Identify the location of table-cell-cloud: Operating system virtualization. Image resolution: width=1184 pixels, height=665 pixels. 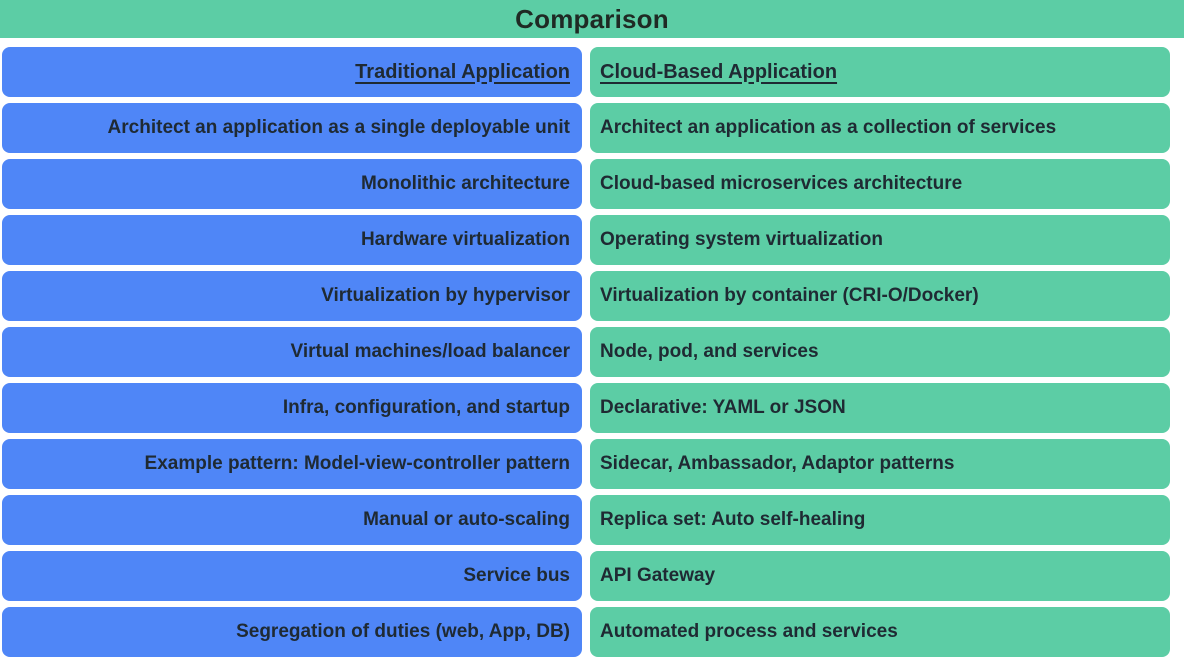
(880, 240).